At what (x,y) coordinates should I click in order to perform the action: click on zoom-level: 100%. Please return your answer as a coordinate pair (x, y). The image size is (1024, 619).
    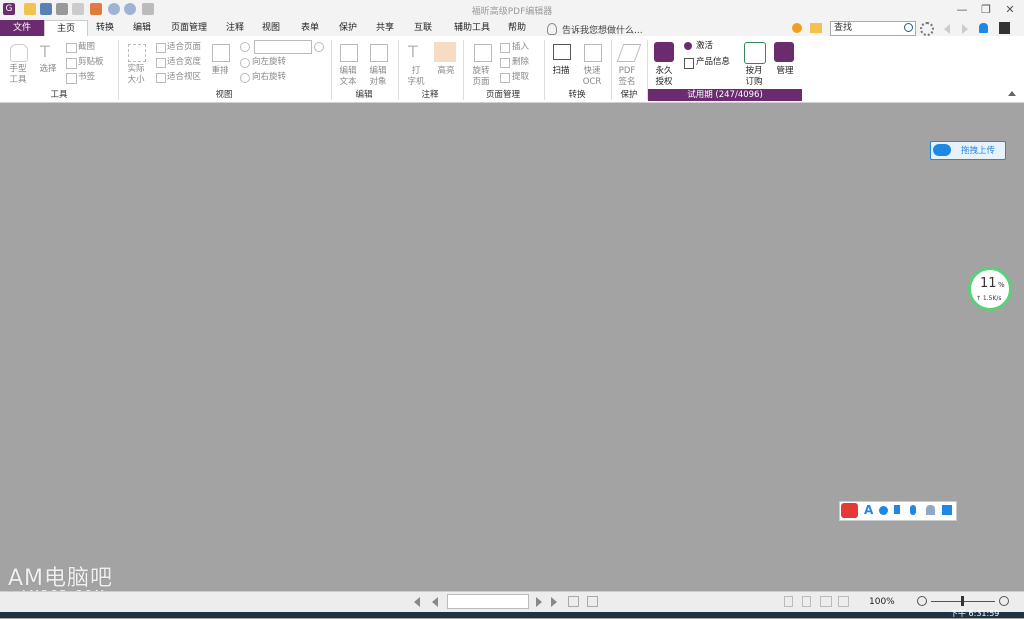
    Looking at the image, I should click on (882, 602).